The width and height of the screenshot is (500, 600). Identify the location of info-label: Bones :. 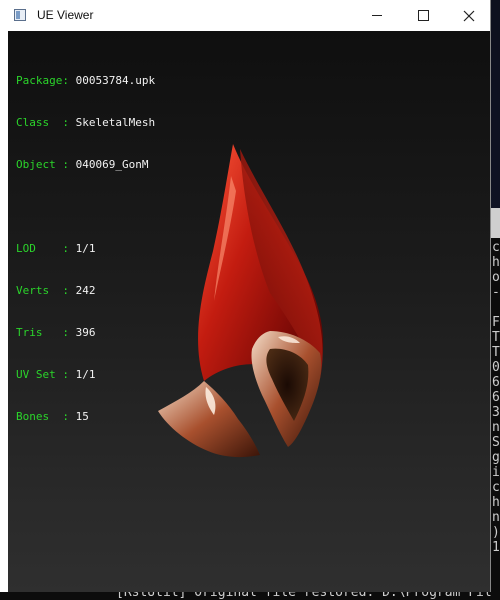
(42, 416).